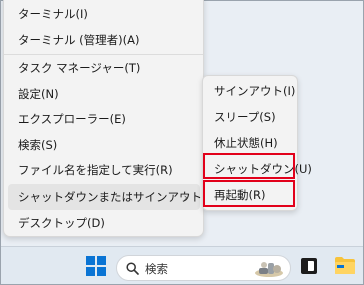 Image resolution: width=364 pixels, height=285 pixels. What do you see at coordinates (309, 266) in the screenshot?
I see `task-view-icon` at bounding box center [309, 266].